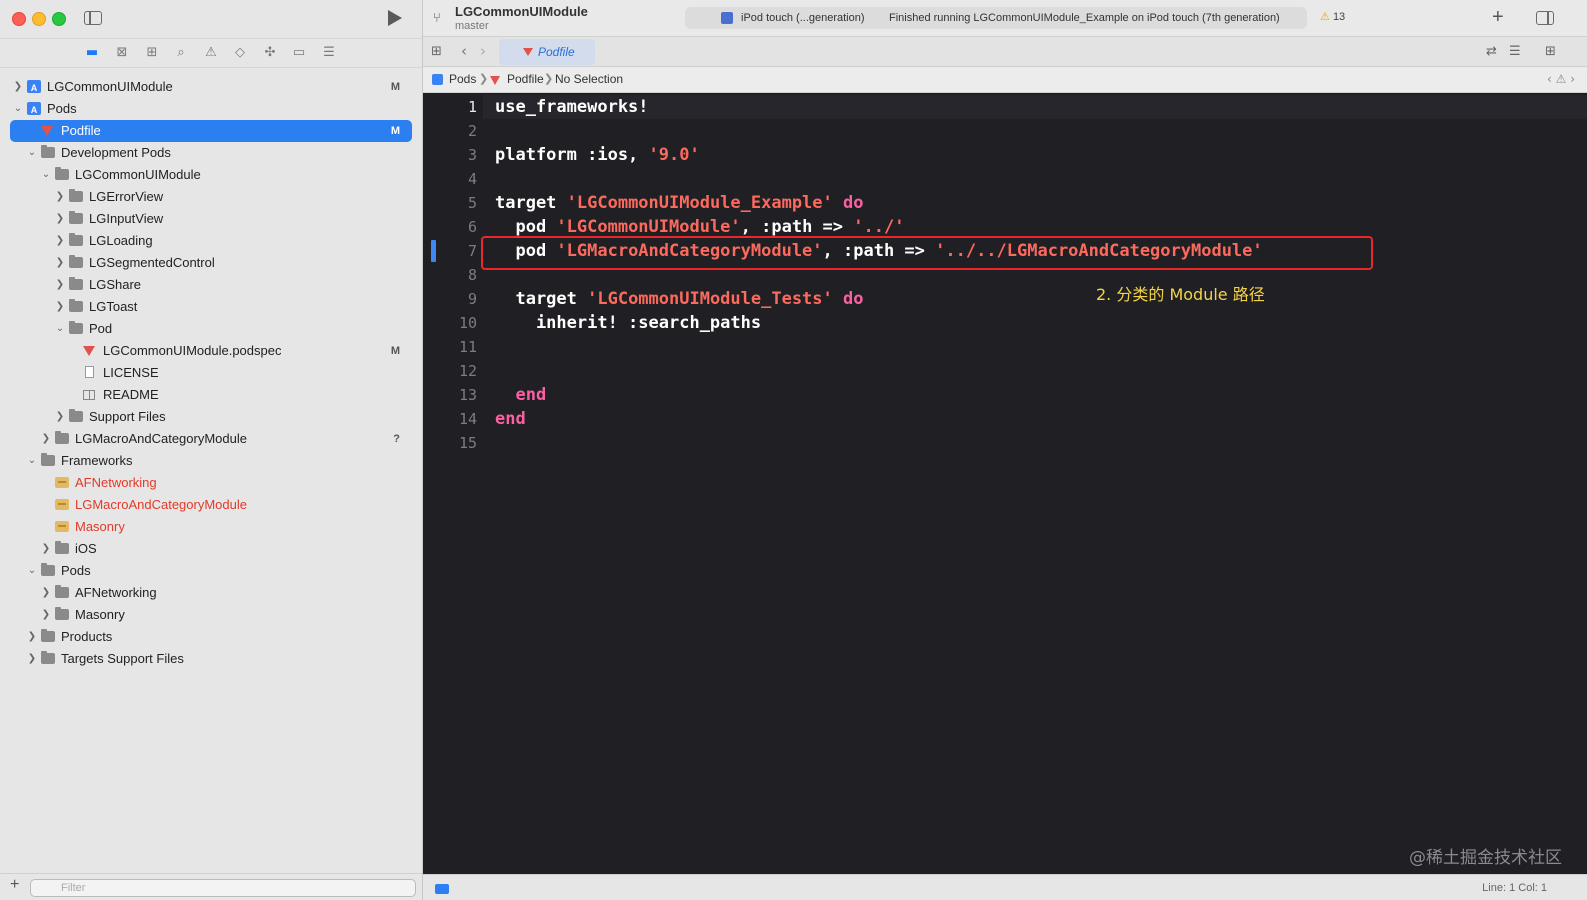 This screenshot has height=900, width=1587. I want to click on tree-item-lgmacroandcategorymodule-framework: LGMacroAndCategoryModule, so click(211, 505).